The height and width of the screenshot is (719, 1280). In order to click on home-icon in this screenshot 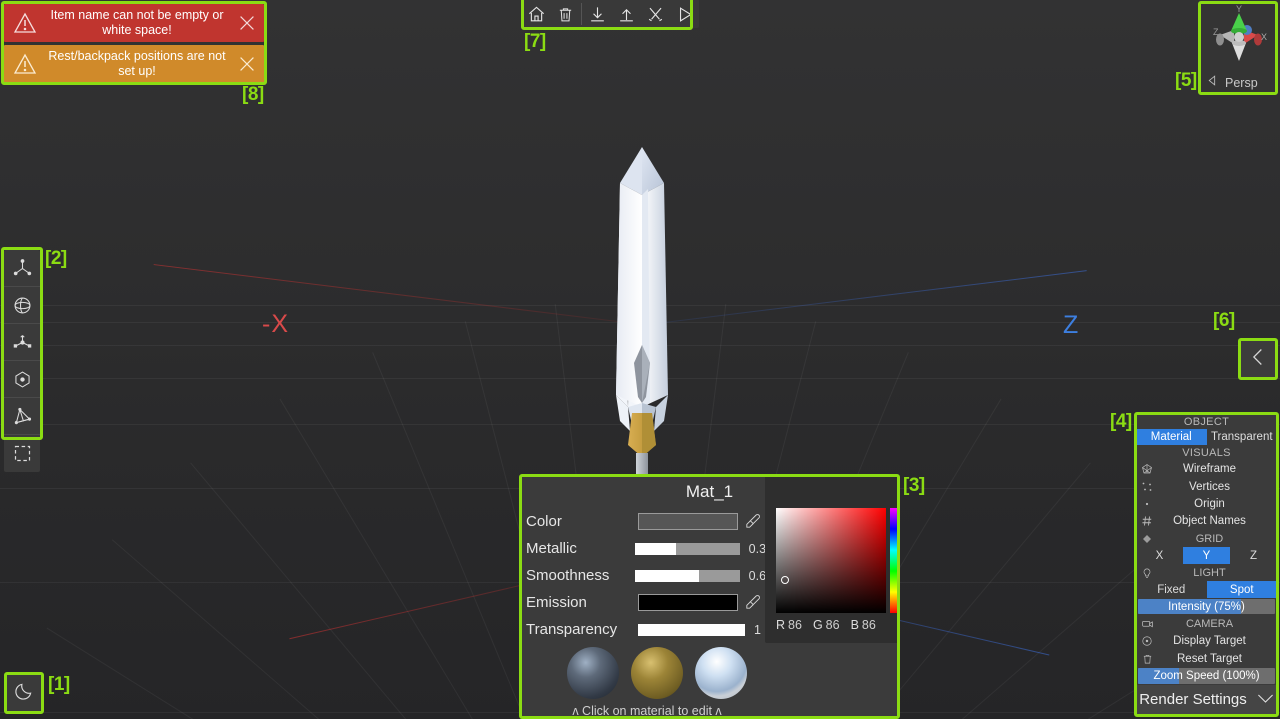, I will do `click(536, 14)`.